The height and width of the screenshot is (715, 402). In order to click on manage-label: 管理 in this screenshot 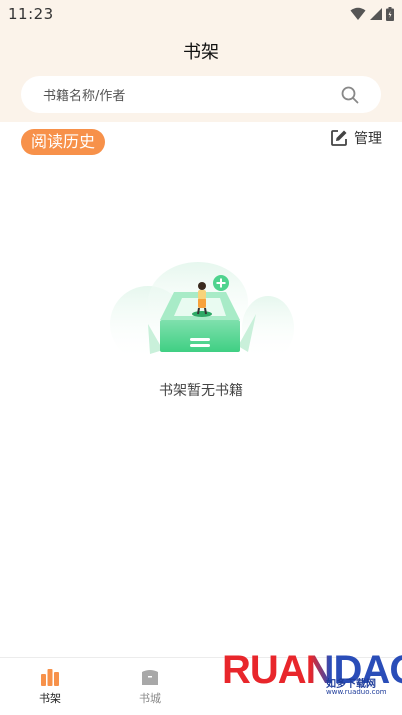, I will do `click(368, 139)`.